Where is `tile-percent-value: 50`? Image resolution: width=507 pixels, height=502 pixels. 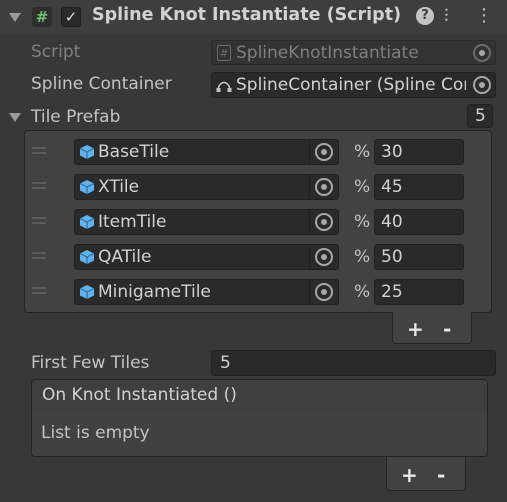 tile-percent-value: 50 is located at coordinates (392, 257).